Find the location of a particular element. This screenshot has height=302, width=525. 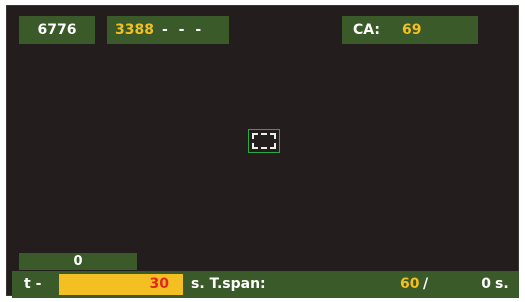

zero-status-box: 0 is located at coordinates (78, 261).